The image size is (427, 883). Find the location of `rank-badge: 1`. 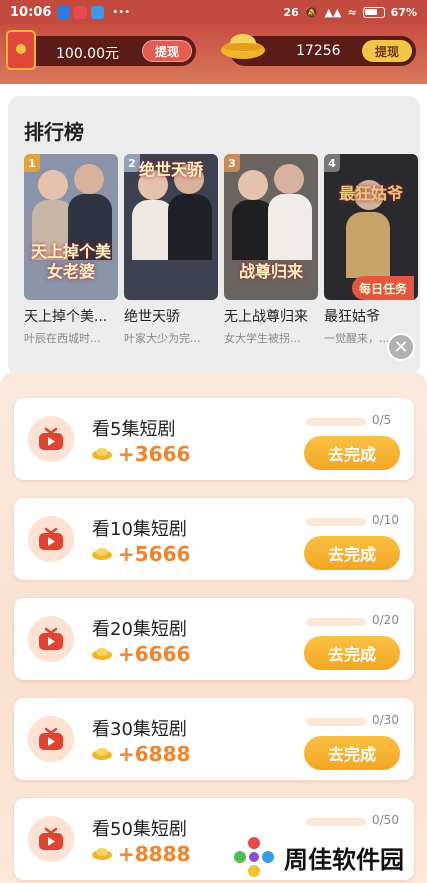

rank-badge: 1 is located at coordinates (32, 163).